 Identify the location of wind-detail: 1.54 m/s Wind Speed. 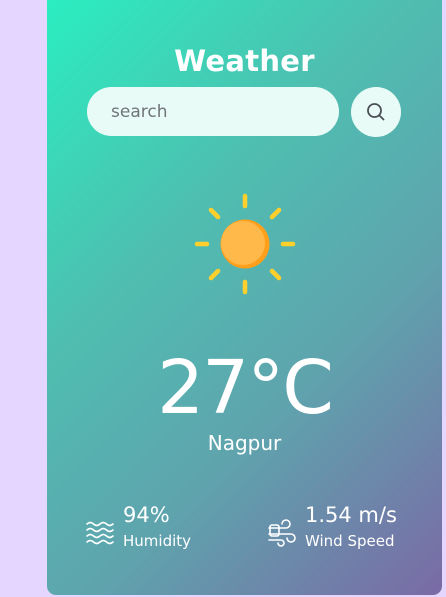
(332, 525).